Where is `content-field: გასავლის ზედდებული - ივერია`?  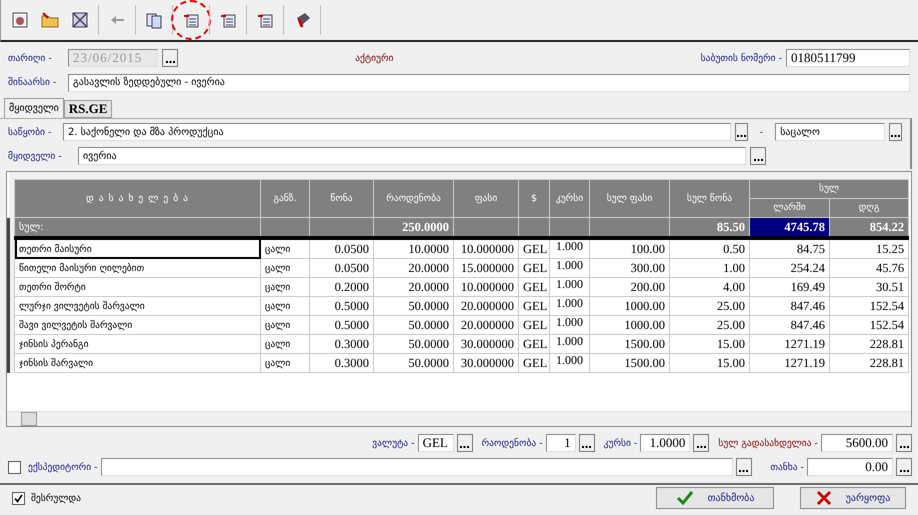
content-field: გასავლის ზედდებული - ივერია is located at coordinates (489, 83).